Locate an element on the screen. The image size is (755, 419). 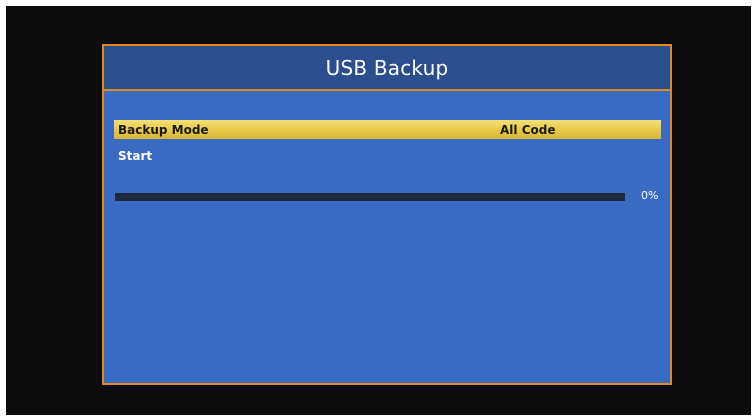
dialog-title: USB Backup is located at coordinates (387, 67).